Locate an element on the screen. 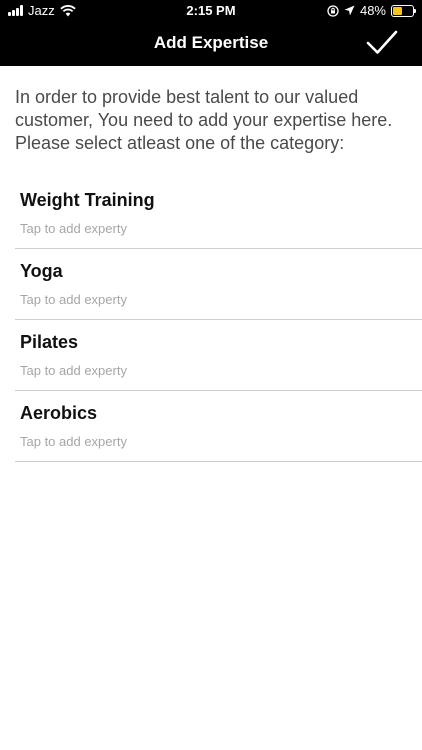 The image size is (422, 750). status-bar: Jazz 2:15 PM 48% is located at coordinates (211, 11).